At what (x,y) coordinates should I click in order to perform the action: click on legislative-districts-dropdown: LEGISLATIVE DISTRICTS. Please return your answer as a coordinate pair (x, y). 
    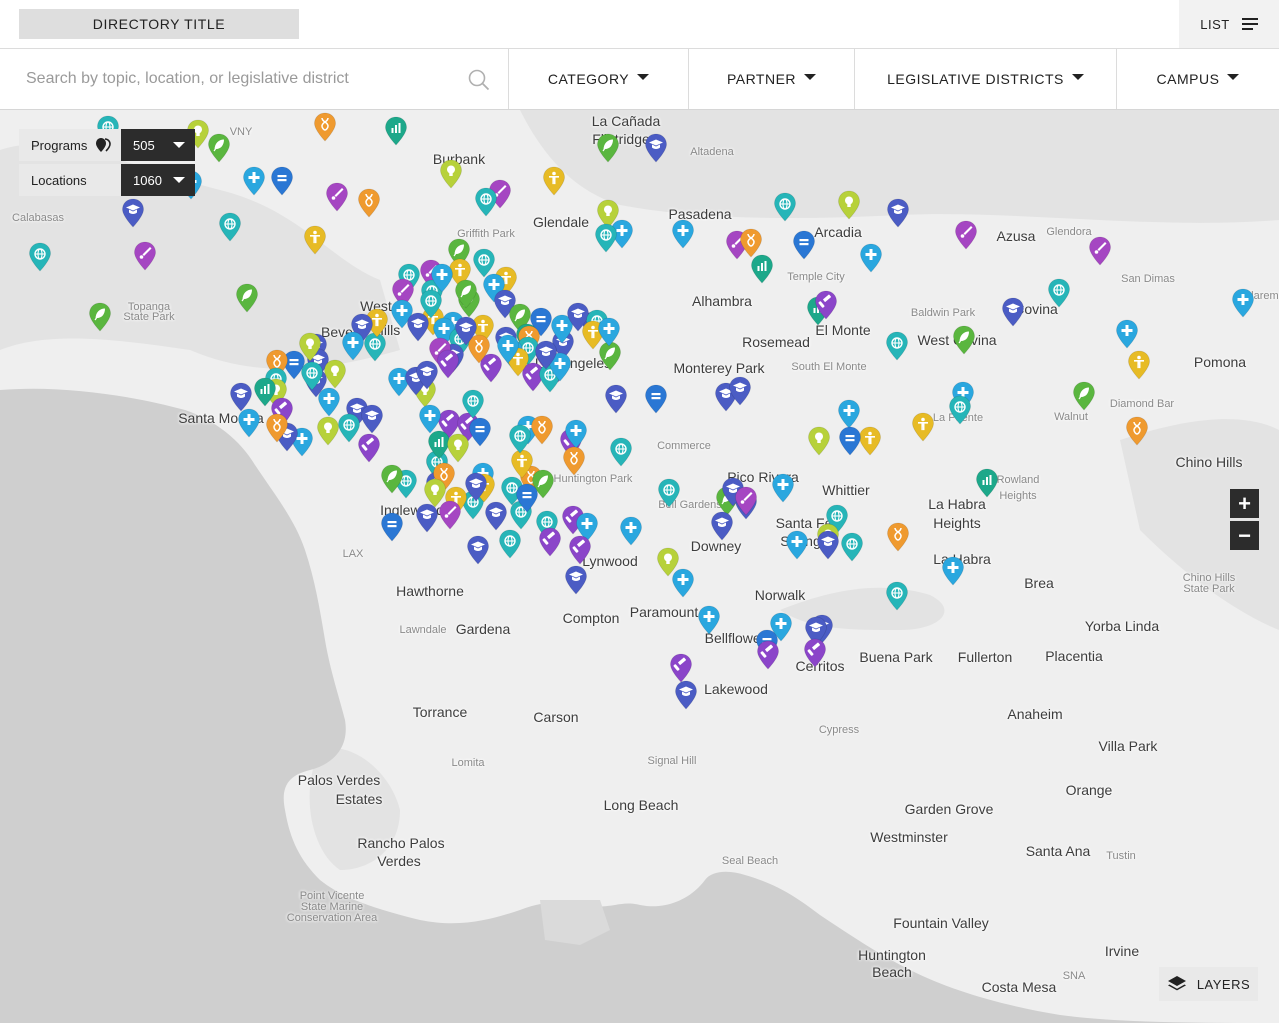
    Looking at the image, I should click on (986, 79).